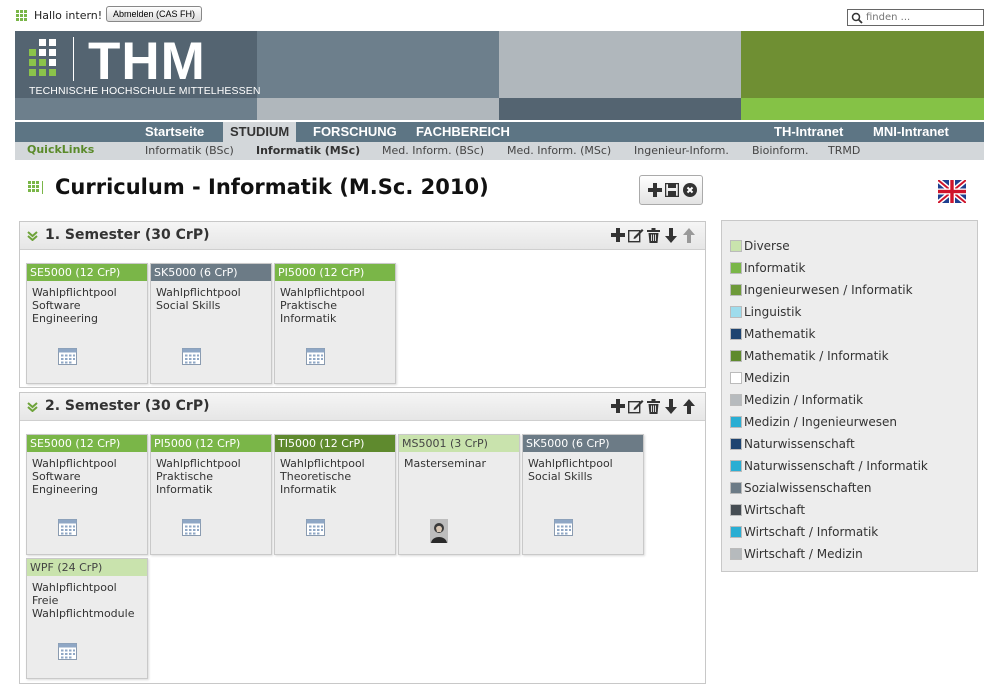 This screenshot has height=685, width=990. What do you see at coordinates (857, 18) in the screenshot?
I see `search-icon` at bounding box center [857, 18].